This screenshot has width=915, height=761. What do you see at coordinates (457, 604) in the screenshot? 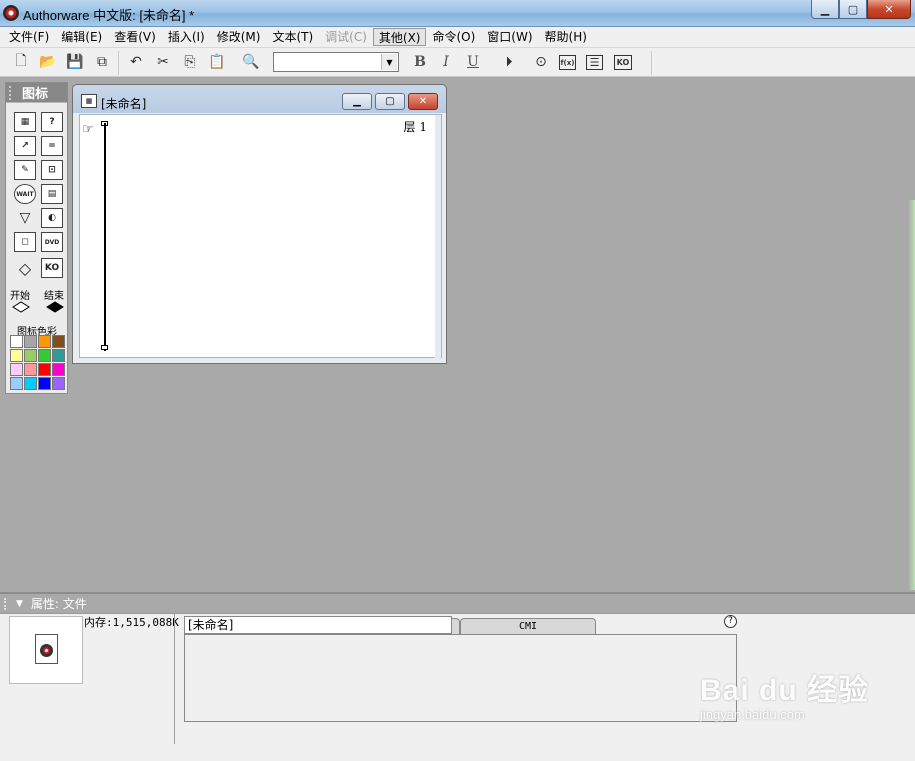
I see `properties-header: ▼ 属性: 文件` at bounding box center [457, 604].